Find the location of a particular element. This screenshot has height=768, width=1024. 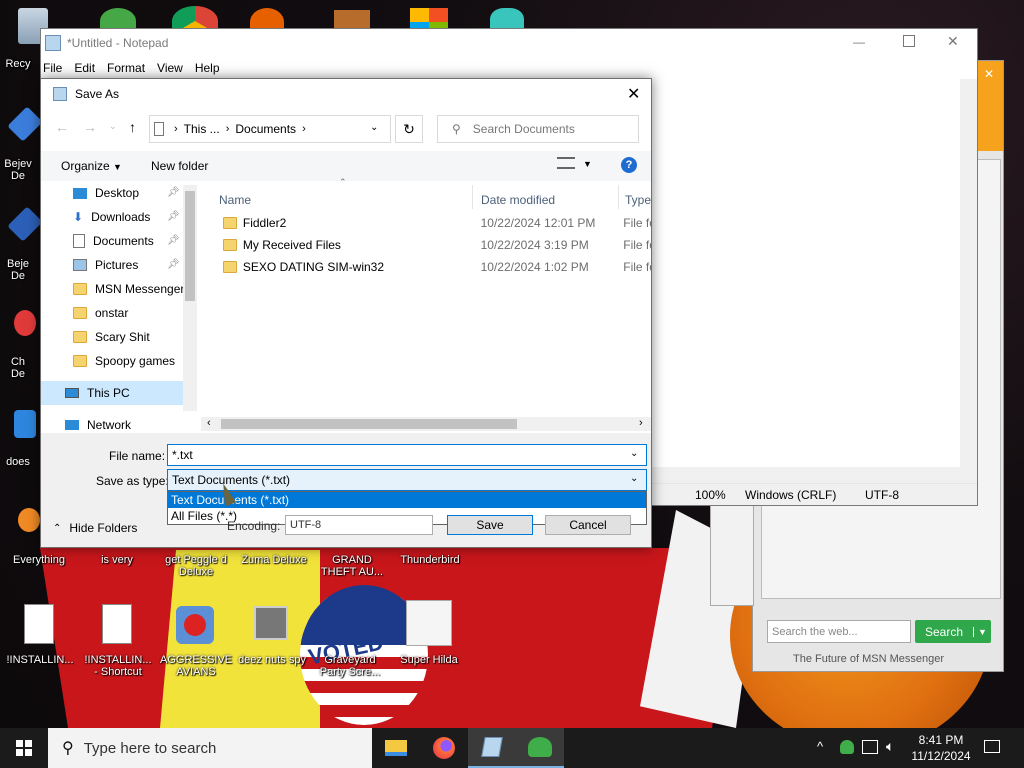

msn-tray-icon is located at coordinates (847, 747).